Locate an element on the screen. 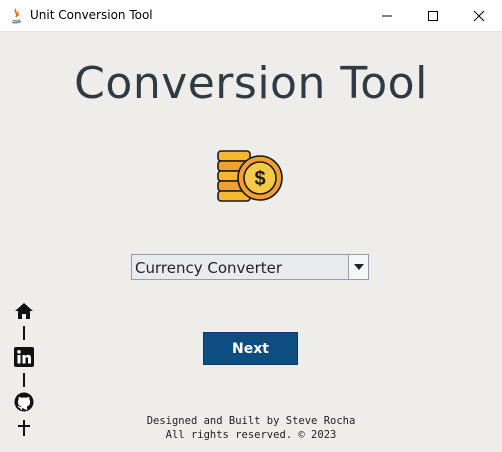  pin-icon is located at coordinates (24, 430).